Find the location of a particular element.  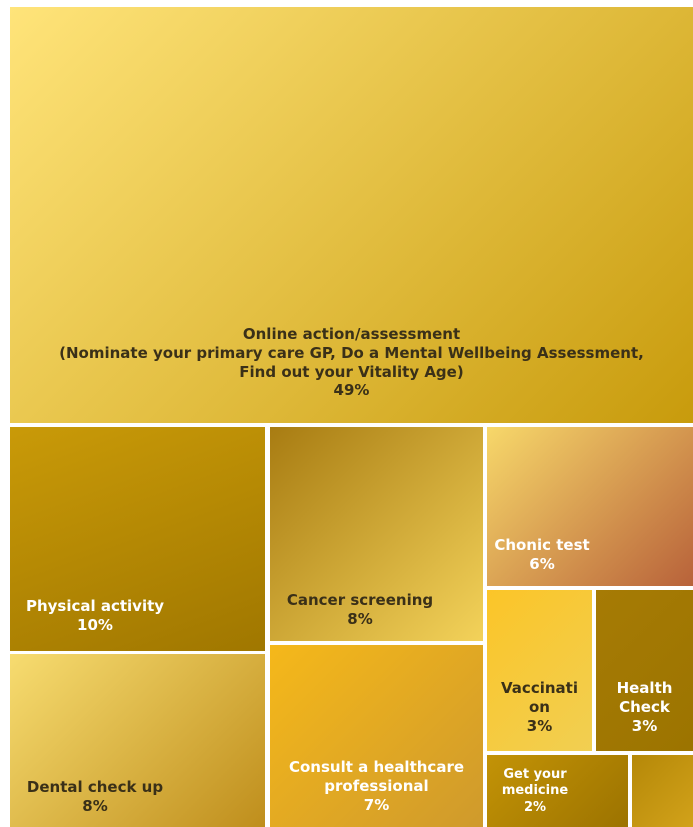

treemap-label-dental: Dental check up 8% is located at coordinates (95, 797).